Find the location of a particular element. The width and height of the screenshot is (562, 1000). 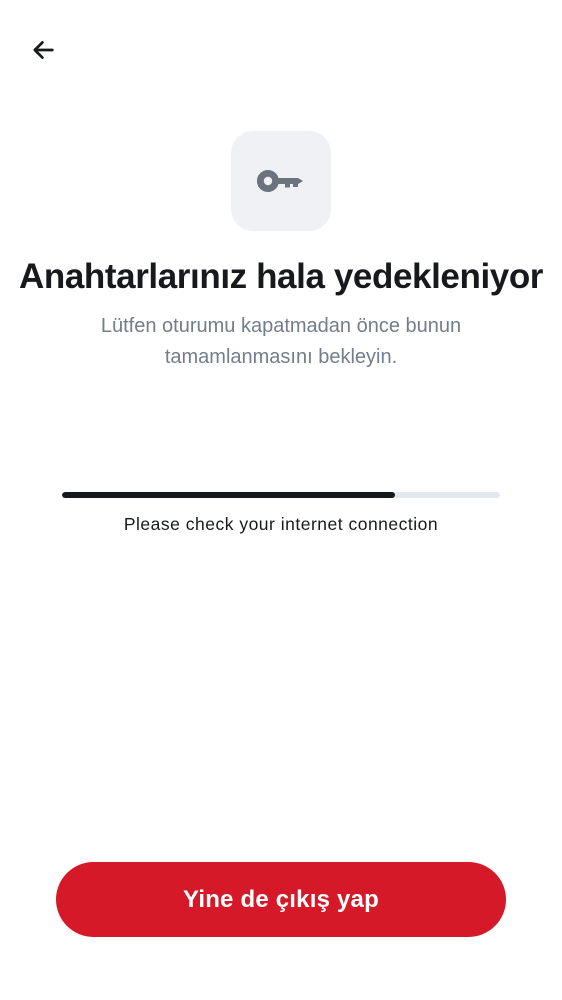

back-button is located at coordinates (43, 50).